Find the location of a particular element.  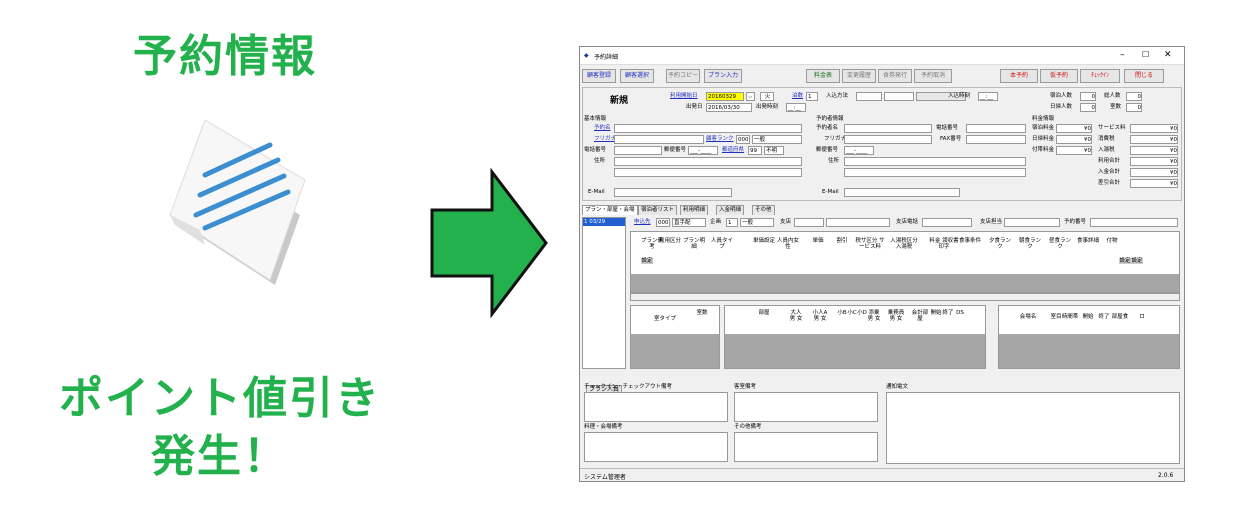

room-count: 0 is located at coordinates (1134, 107).